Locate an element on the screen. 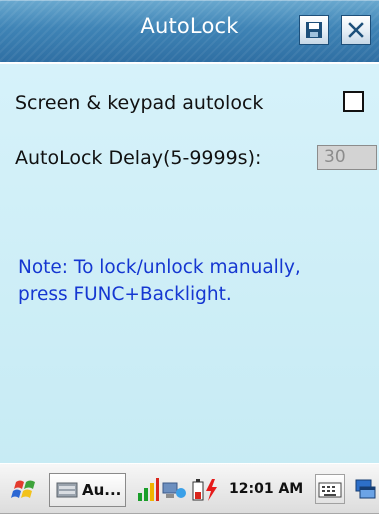 The width and height of the screenshot is (379, 514). start-menu-icon is located at coordinates (25, 490).